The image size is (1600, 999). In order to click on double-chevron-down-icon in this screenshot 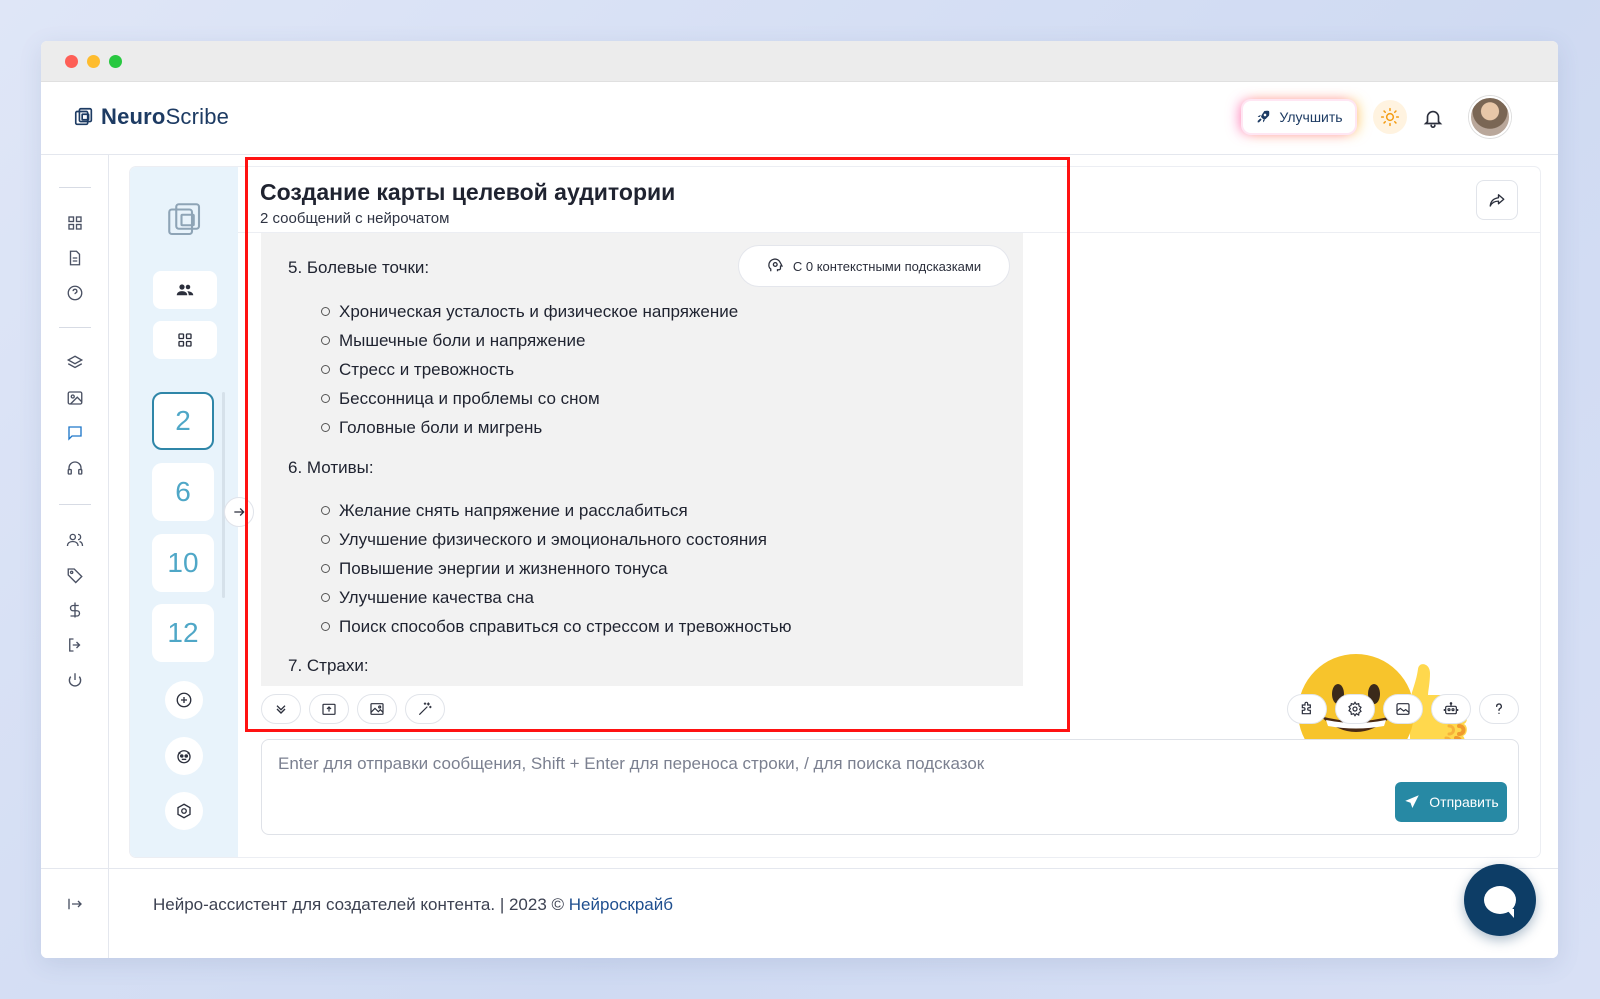, I will do `click(281, 709)`.